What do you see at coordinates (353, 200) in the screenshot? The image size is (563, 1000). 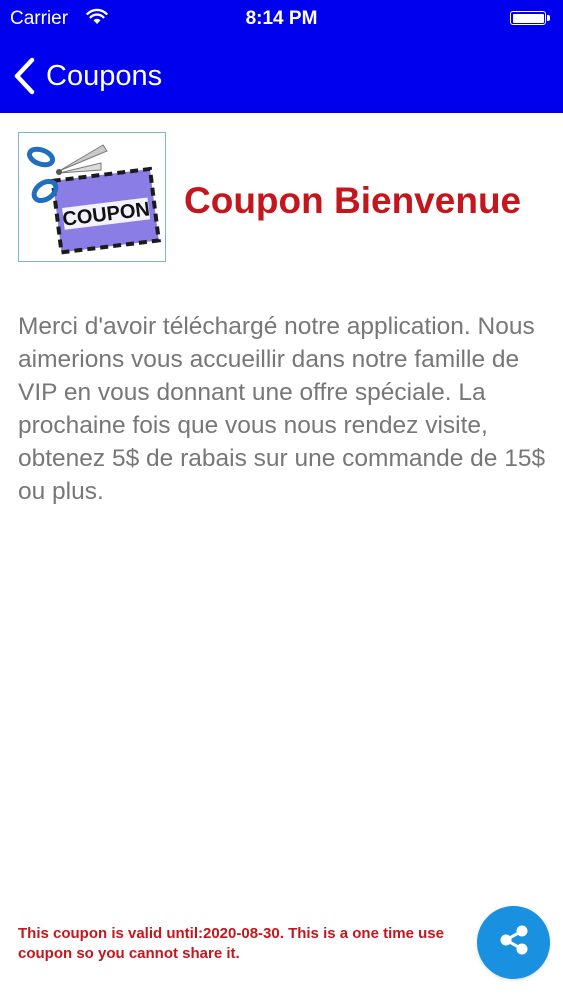 I see `coupon-title: Coupon Bienvenue` at bounding box center [353, 200].